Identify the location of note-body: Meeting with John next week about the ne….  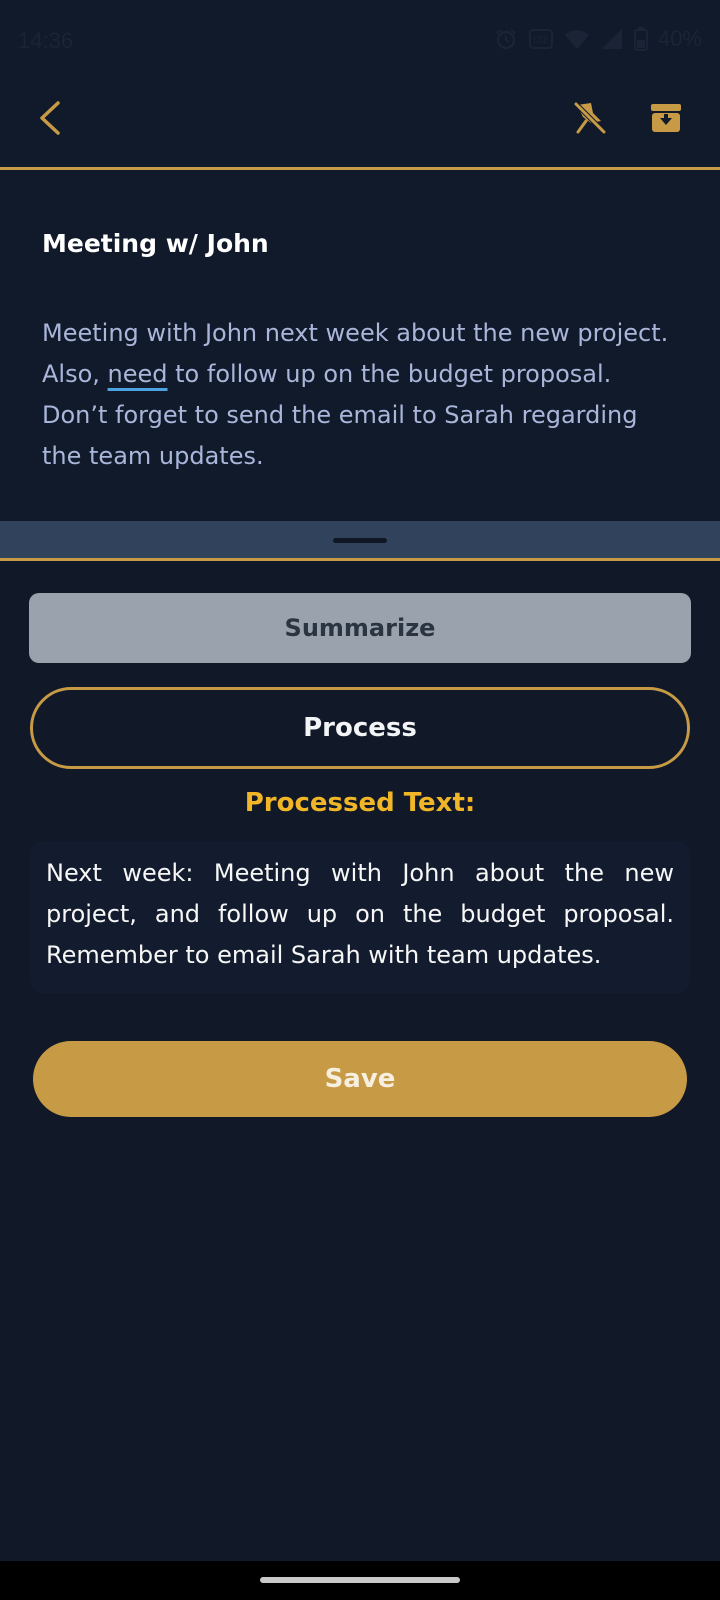
(362, 395).